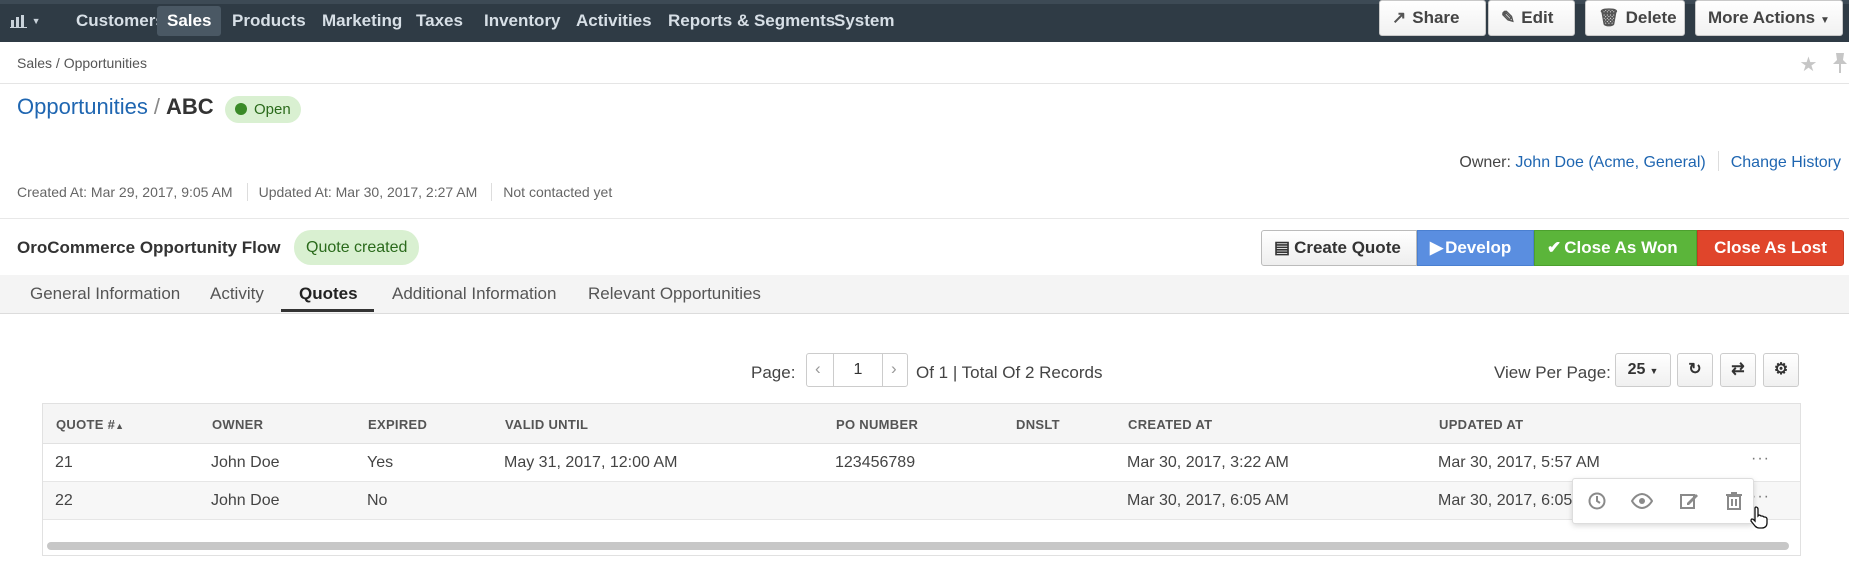 This screenshot has height=588, width=1849. What do you see at coordinates (269, 21) in the screenshot?
I see `nav-products: Products` at bounding box center [269, 21].